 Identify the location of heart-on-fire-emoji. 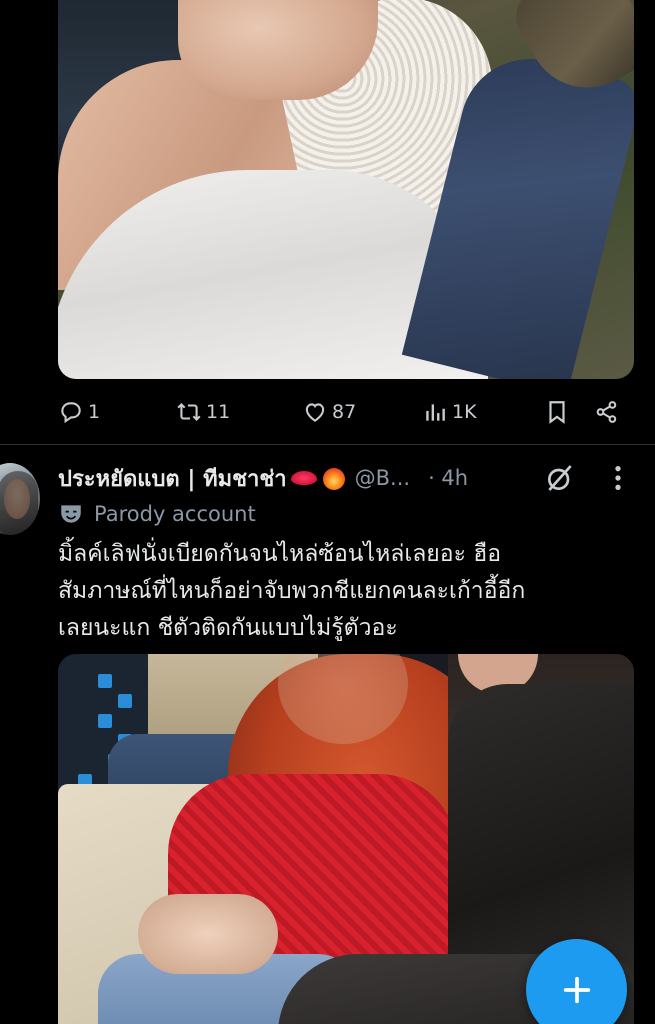
(333, 478).